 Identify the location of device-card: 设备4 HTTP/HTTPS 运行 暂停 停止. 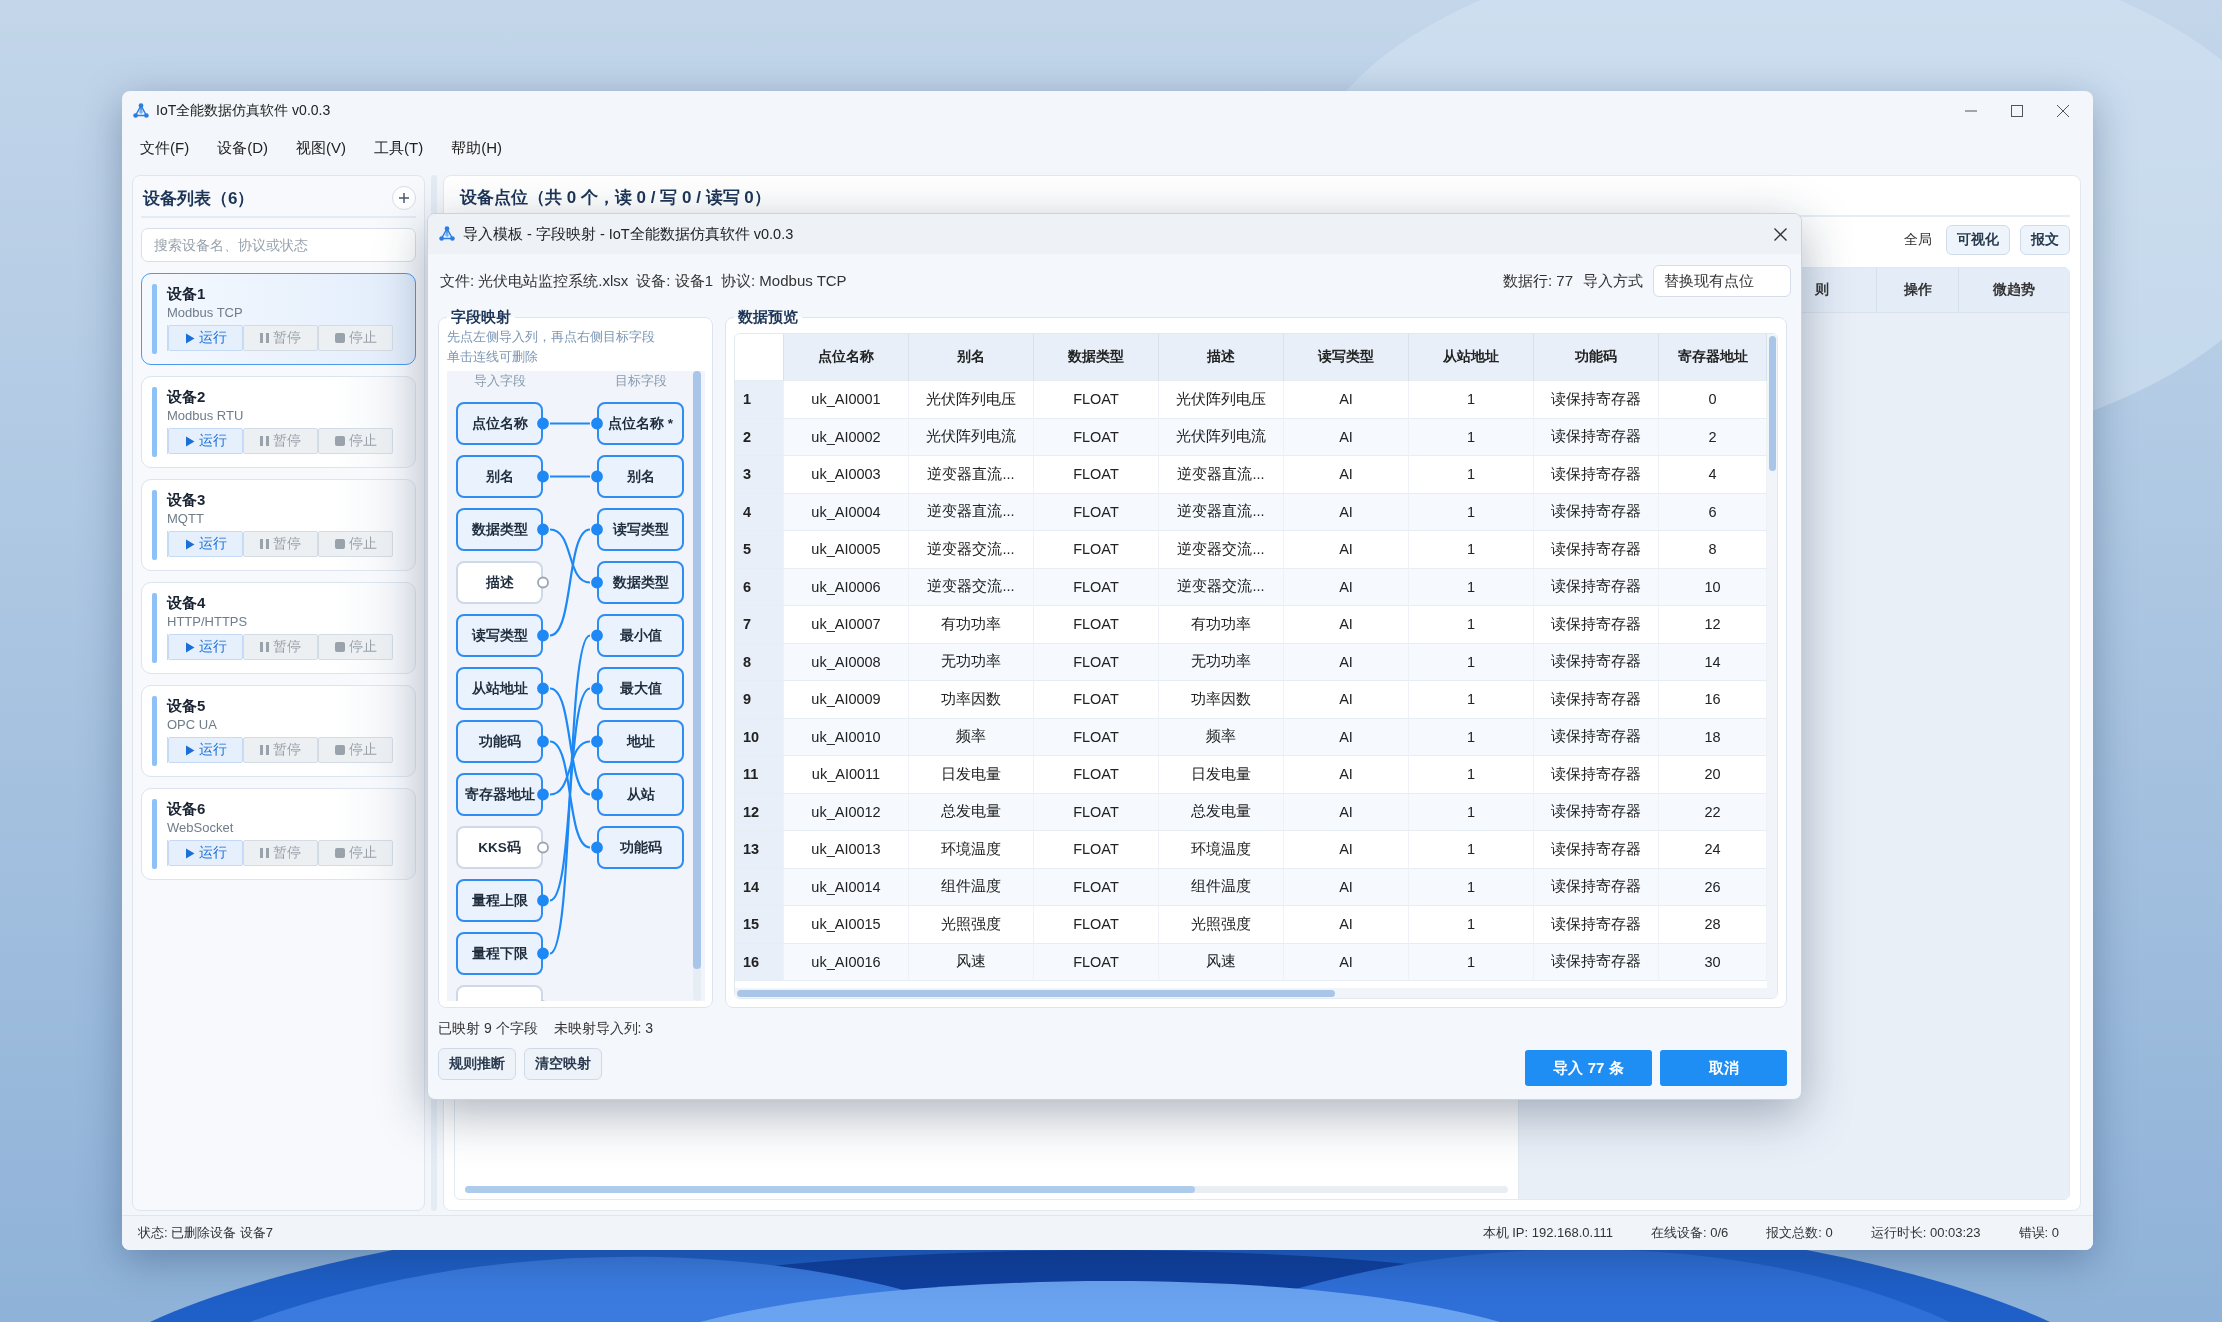
(278, 628).